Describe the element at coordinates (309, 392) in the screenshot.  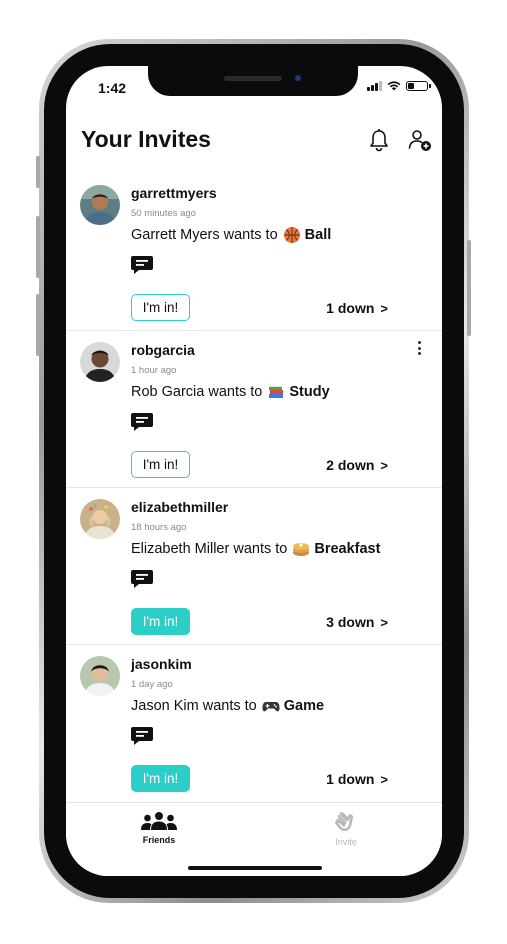
I see `activity-name: Study` at that location.